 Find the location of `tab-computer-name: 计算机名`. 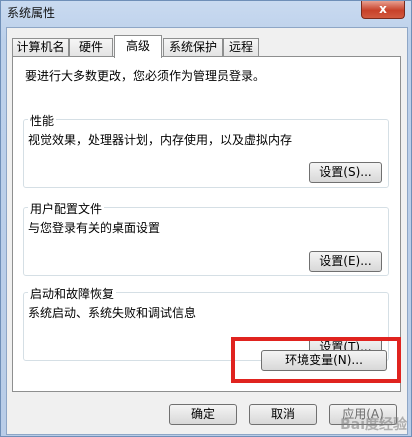

tab-computer-name: 计算机名 is located at coordinates (40, 47).